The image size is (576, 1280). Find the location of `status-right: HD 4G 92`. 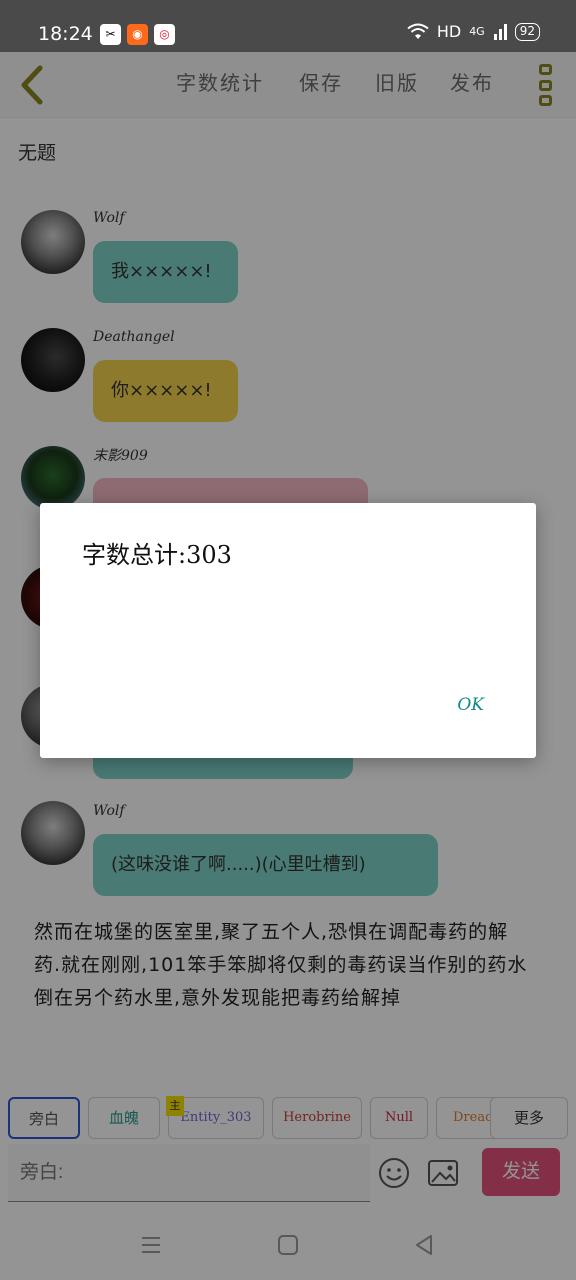

status-right: HD 4G 92 is located at coordinates (473, 31).